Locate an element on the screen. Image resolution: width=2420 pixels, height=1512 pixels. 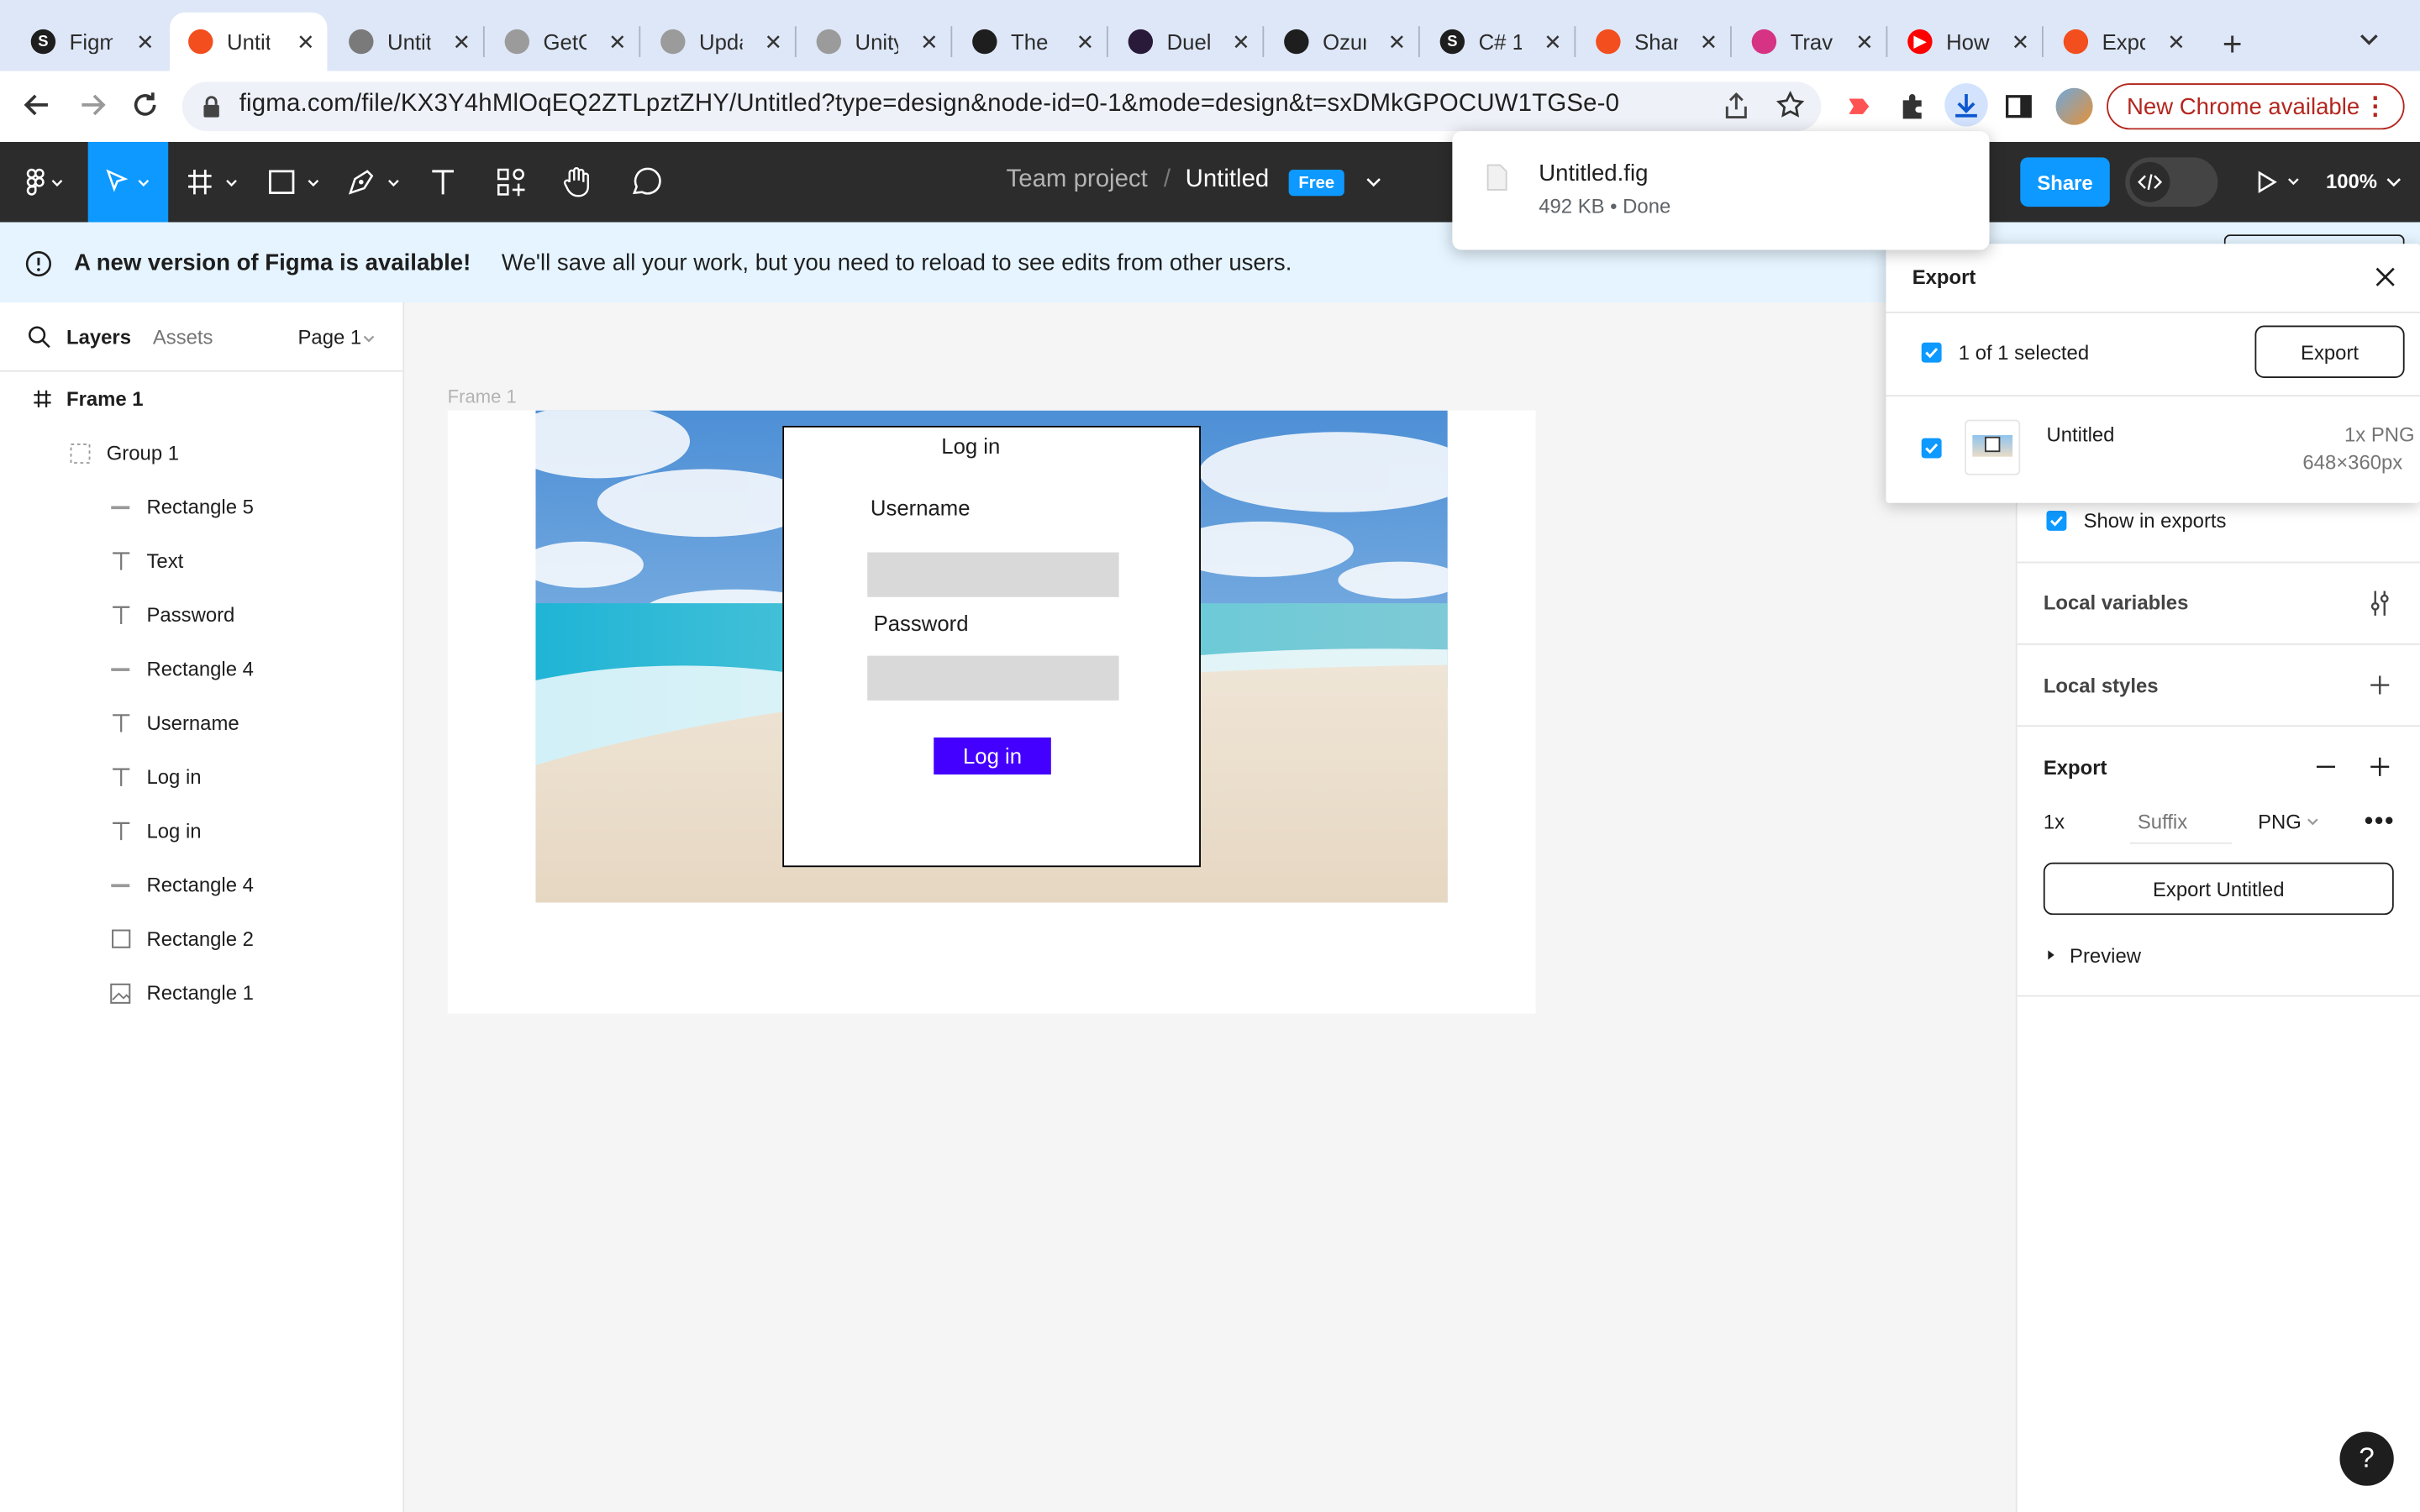
dev-mode-toggle is located at coordinates (2171, 182).